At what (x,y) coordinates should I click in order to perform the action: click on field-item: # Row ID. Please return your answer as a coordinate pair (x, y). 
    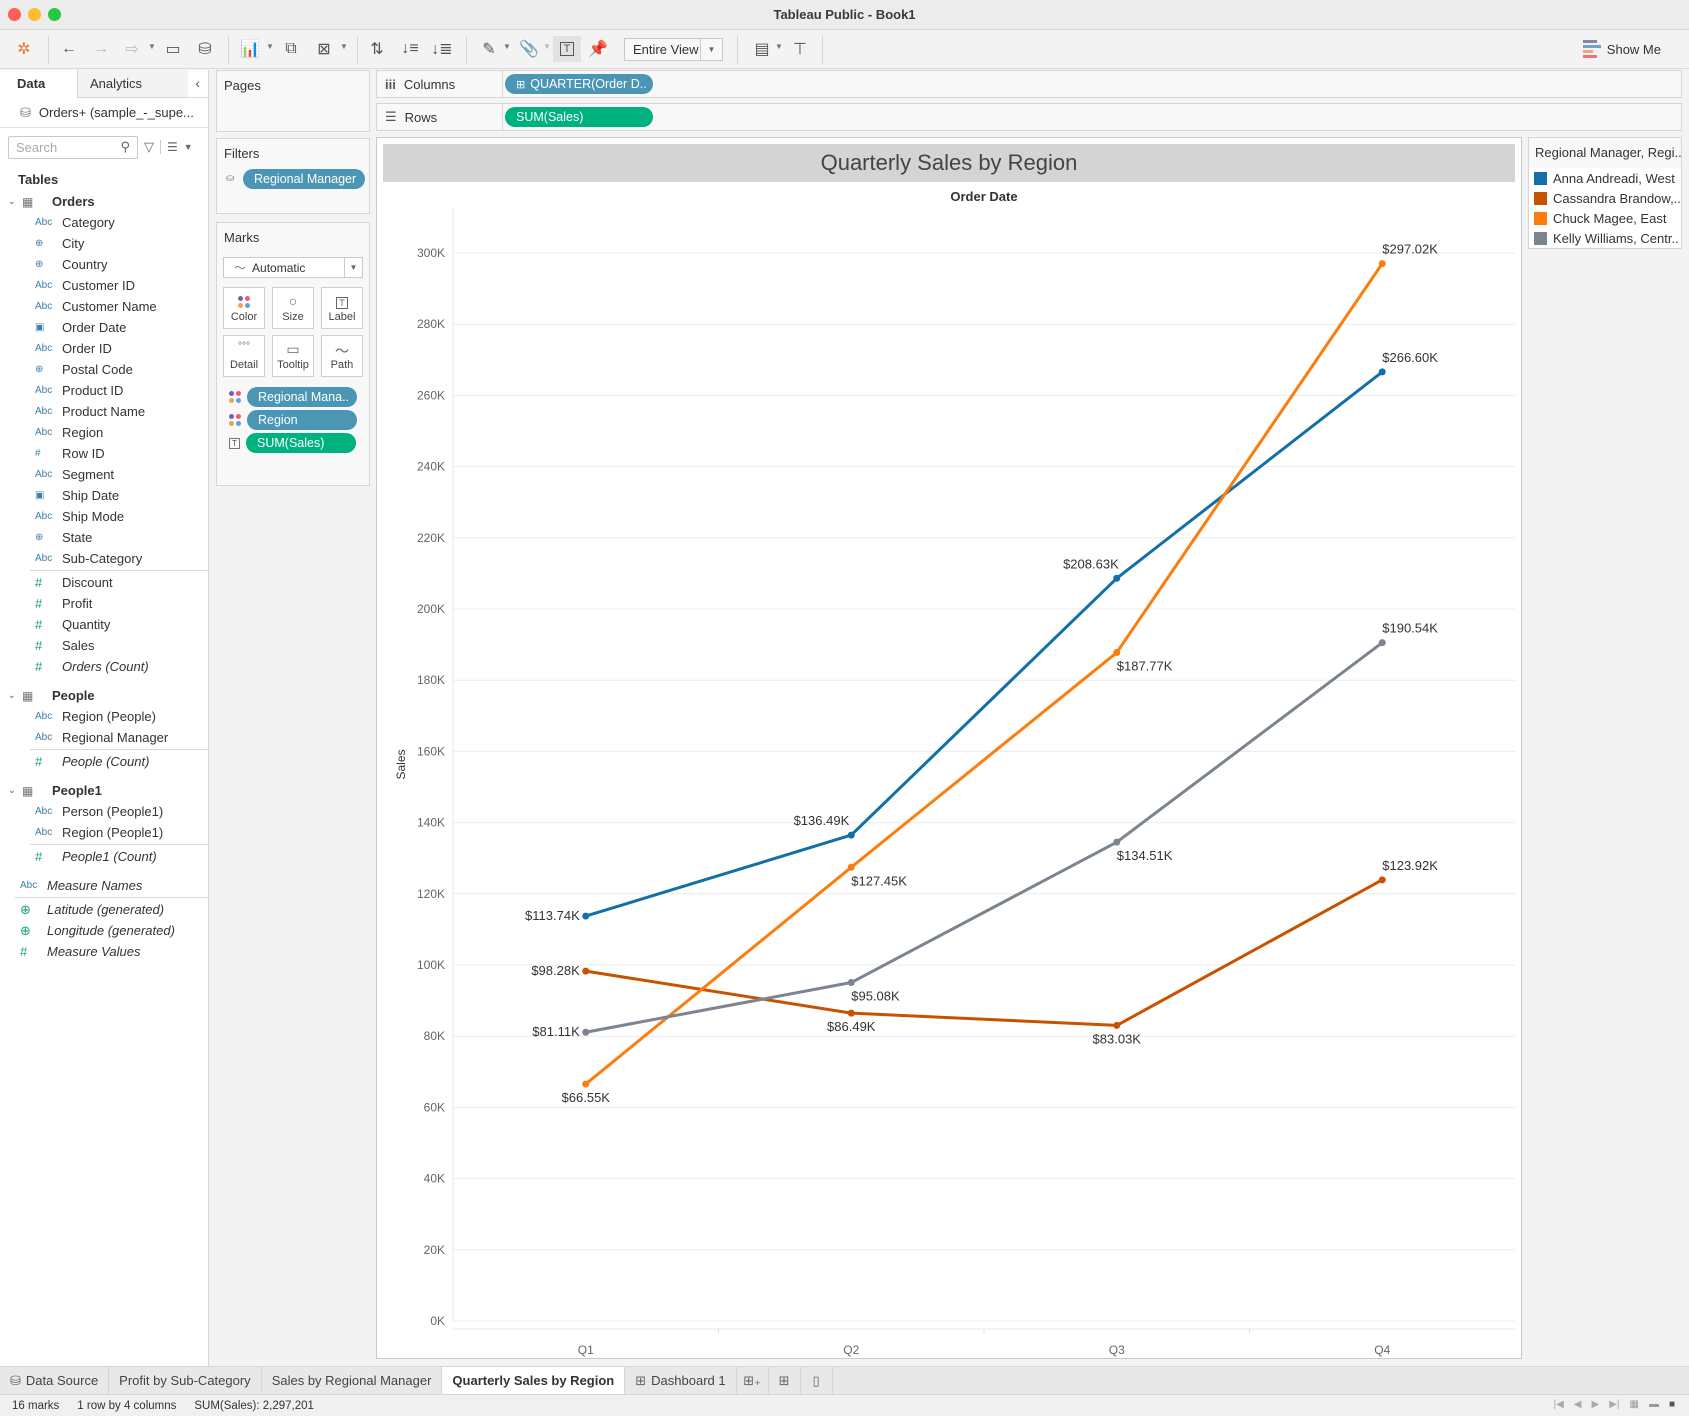
    Looking at the image, I should click on (104, 453).